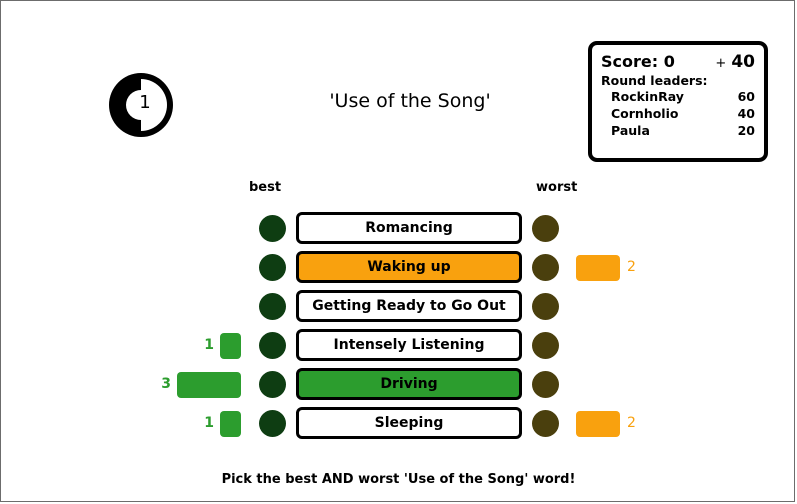 This screenshot has height=504, width=797. I want to click on worst-column-header: worst, so click(557, 187).